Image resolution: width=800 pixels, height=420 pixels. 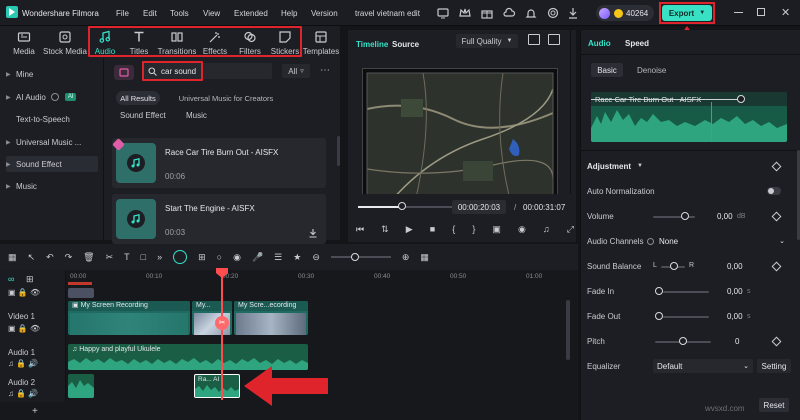 I want to click on audio-clip-sound-effect-selected: Ra... AI, so click(x=217, y=386).